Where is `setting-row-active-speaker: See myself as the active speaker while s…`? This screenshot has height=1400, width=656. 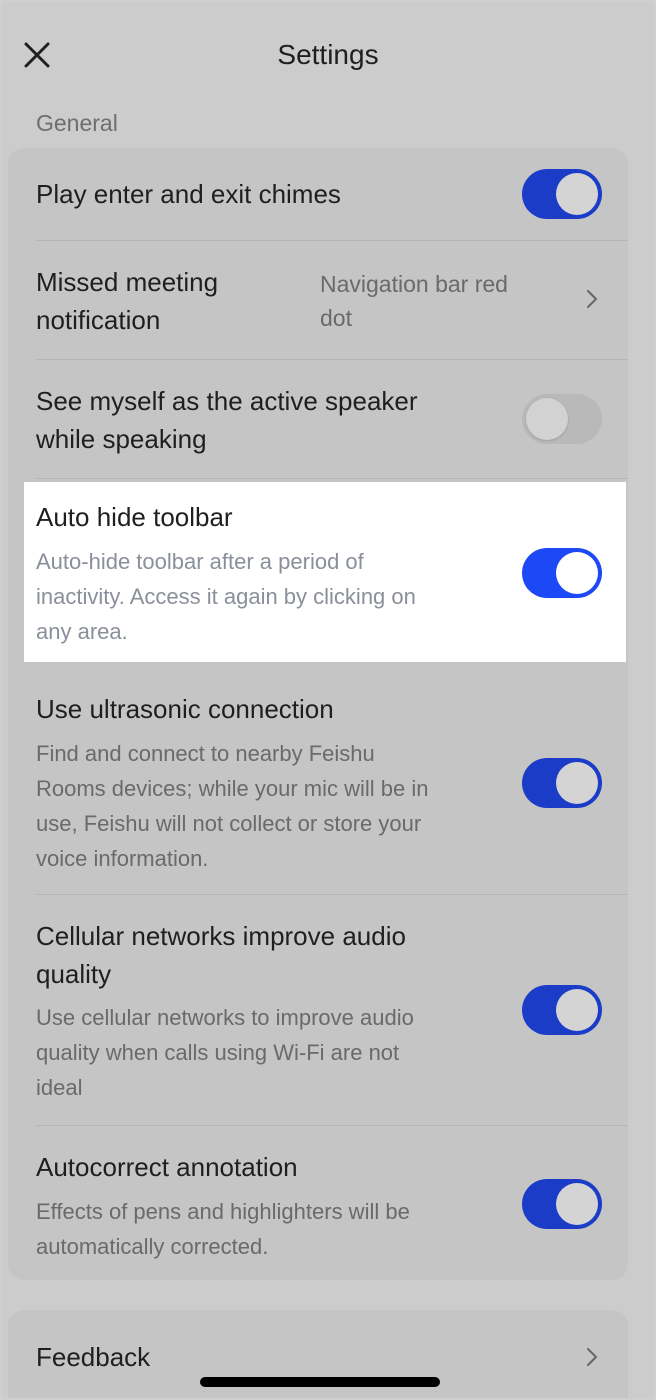 setting-row-active-speaker: See myself as the active speaker while s… is located at coordinates (318, 419).